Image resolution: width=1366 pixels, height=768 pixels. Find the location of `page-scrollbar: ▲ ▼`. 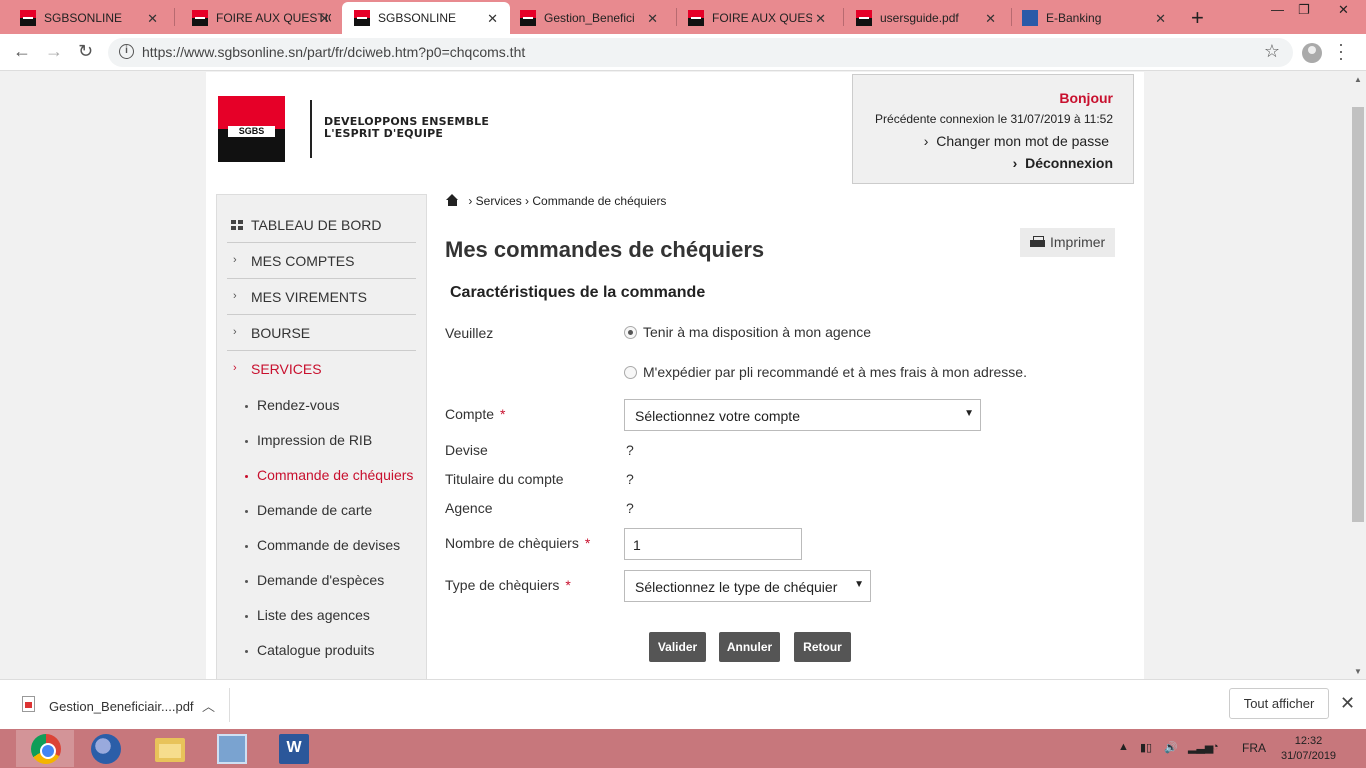

page-scrollbar: ▲ ▼ is located at coordinates (1358, 375).